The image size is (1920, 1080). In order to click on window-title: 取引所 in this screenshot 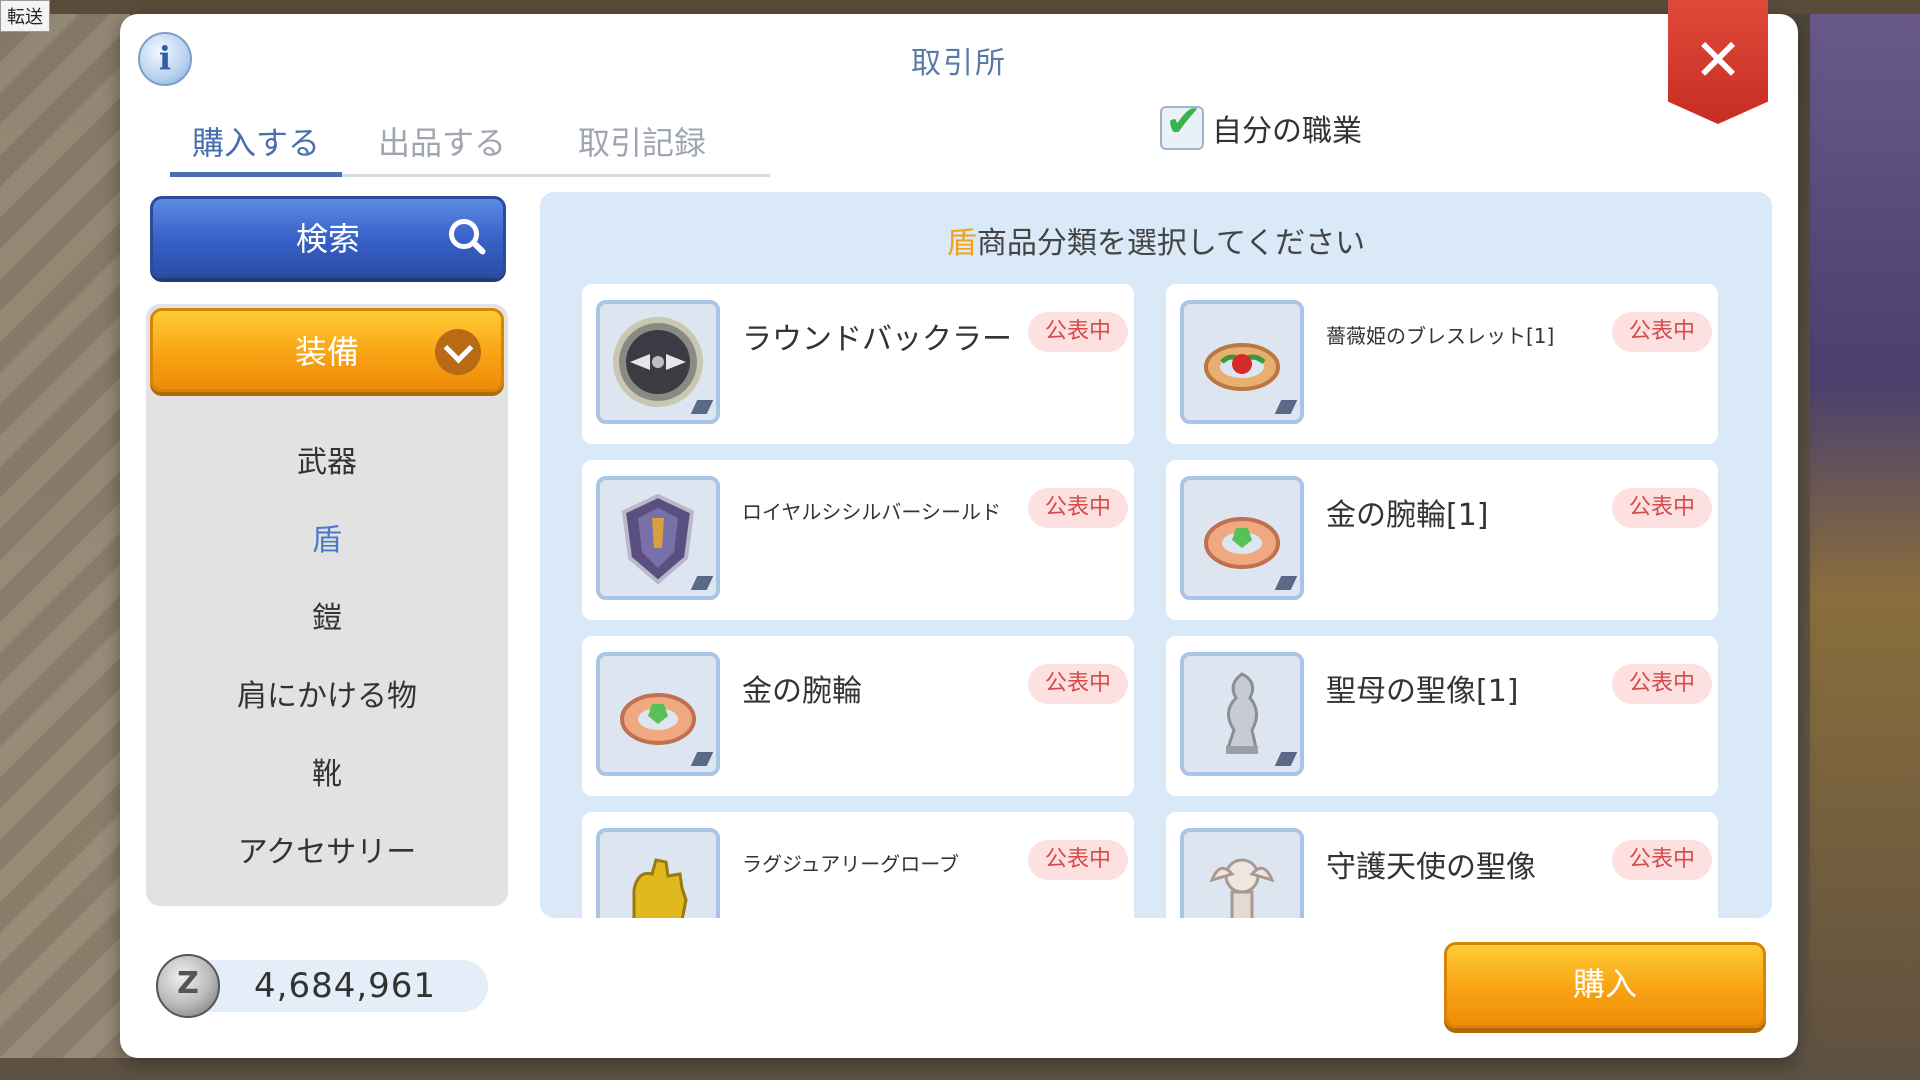, I will do `click(959, 63)`.